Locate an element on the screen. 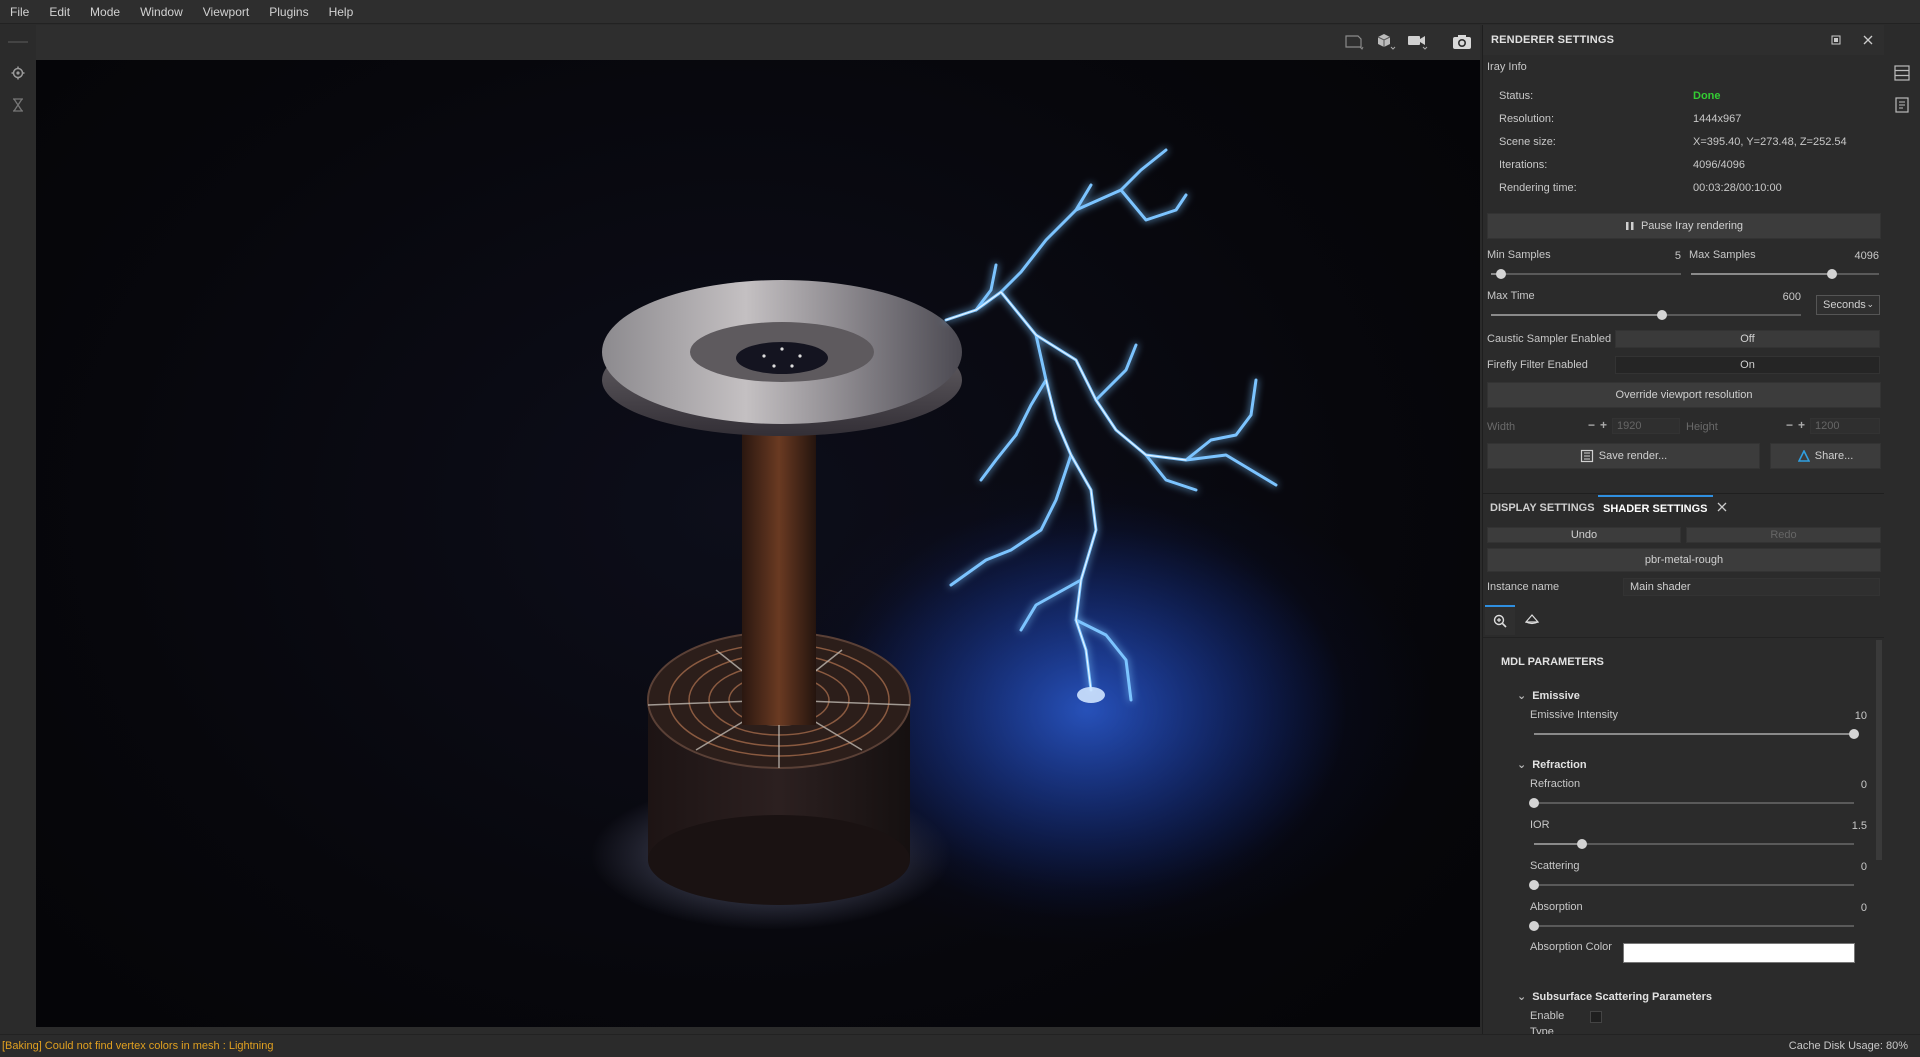  instance-name-input: Main shader is located at coordinates (1751, 587).